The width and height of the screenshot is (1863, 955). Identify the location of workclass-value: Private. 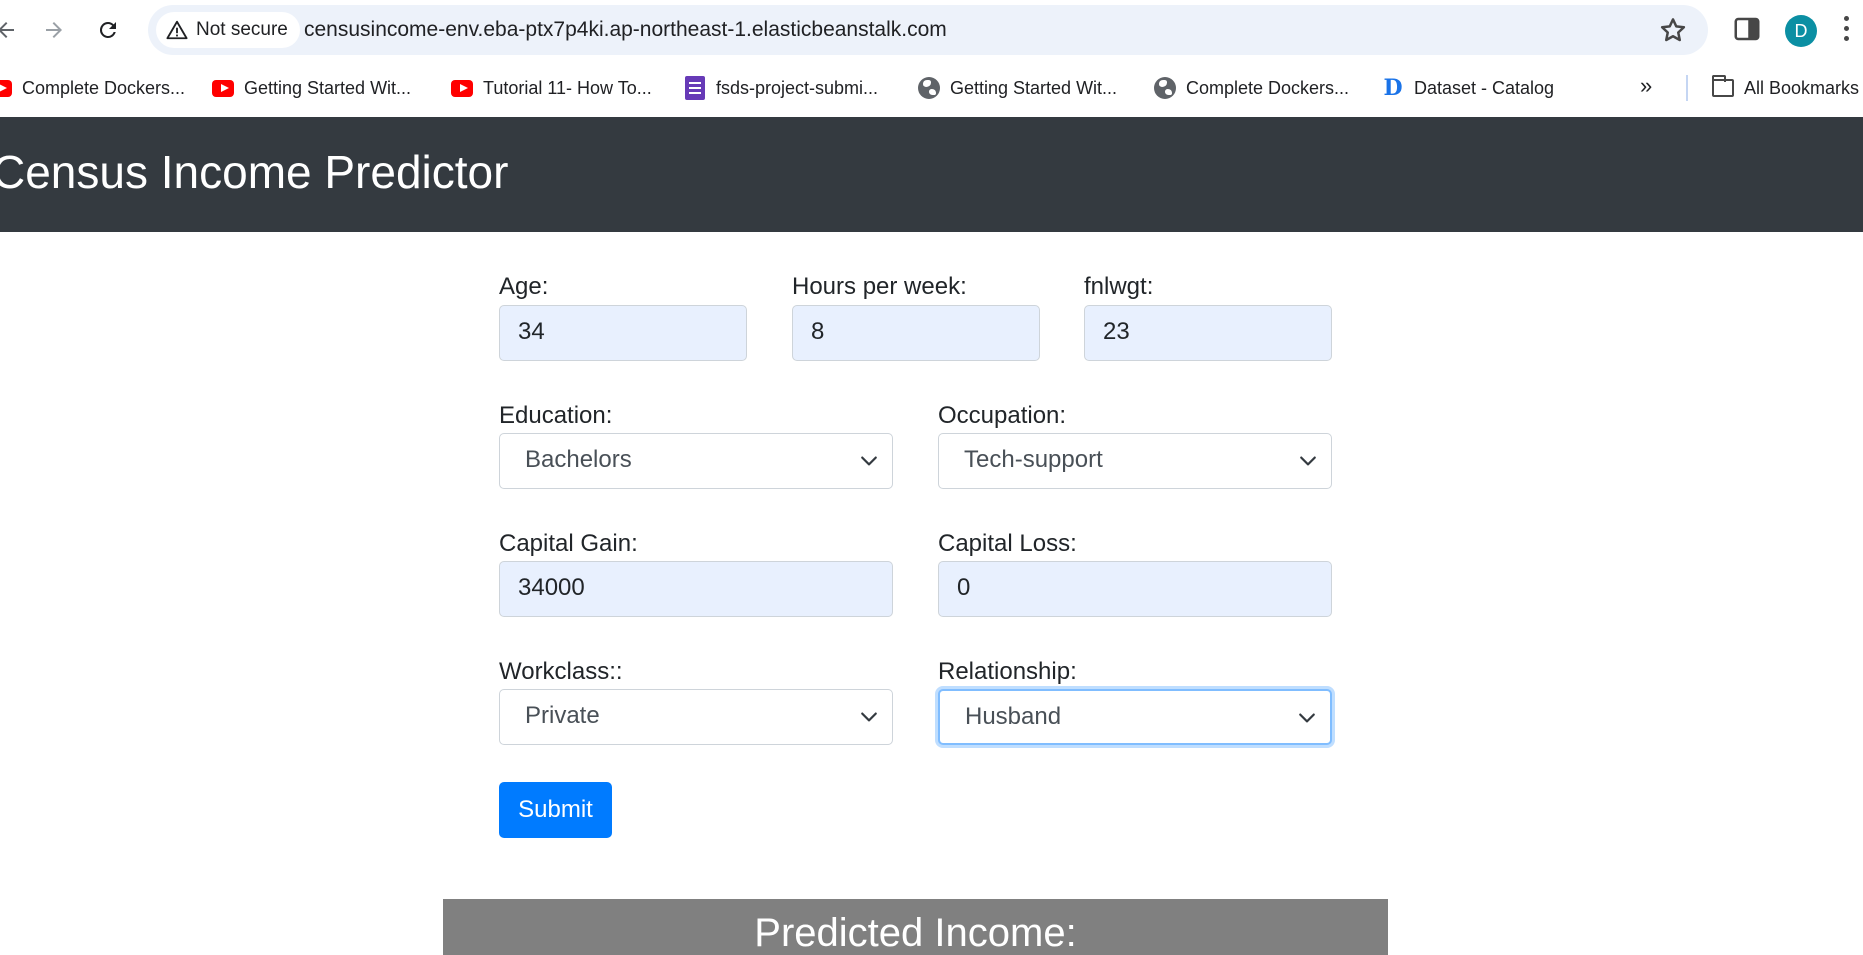
(562, 715).